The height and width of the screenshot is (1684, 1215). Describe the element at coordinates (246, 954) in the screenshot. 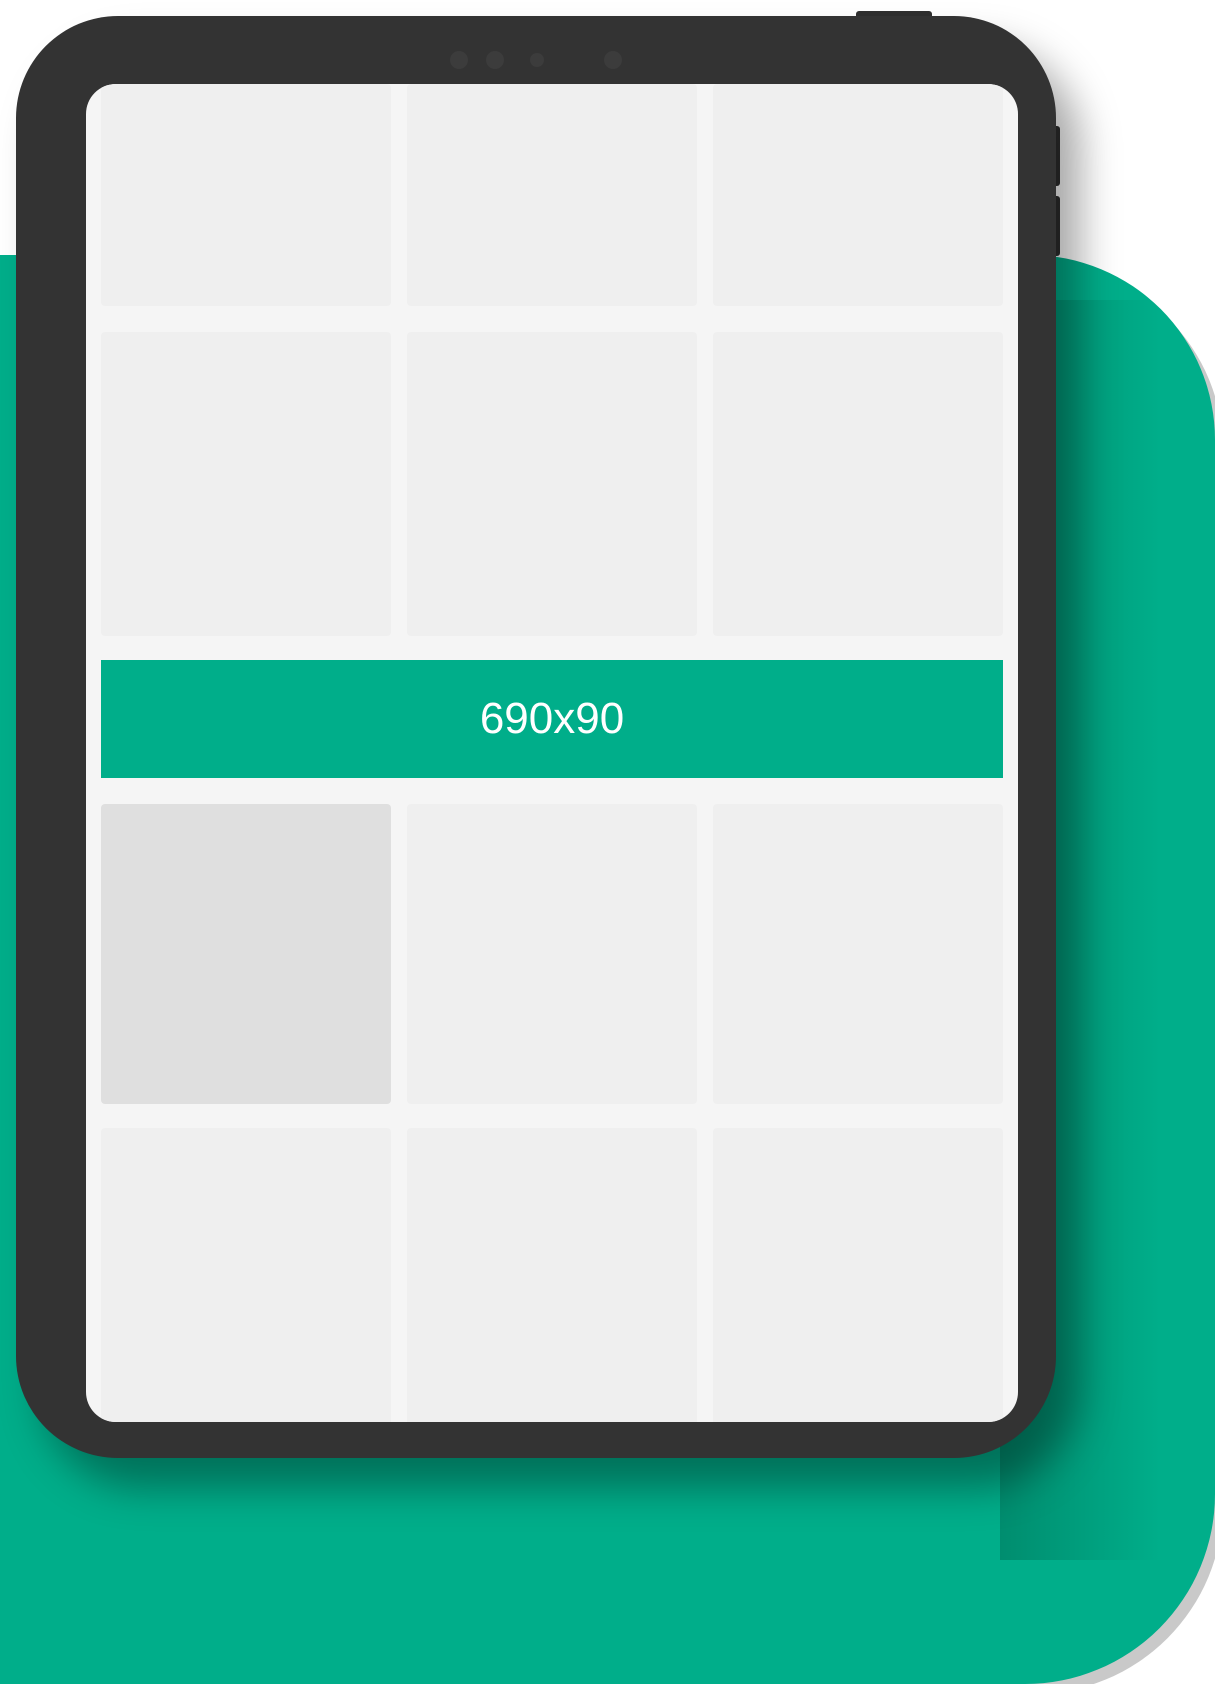

I see `content-tile-selected` at that location.